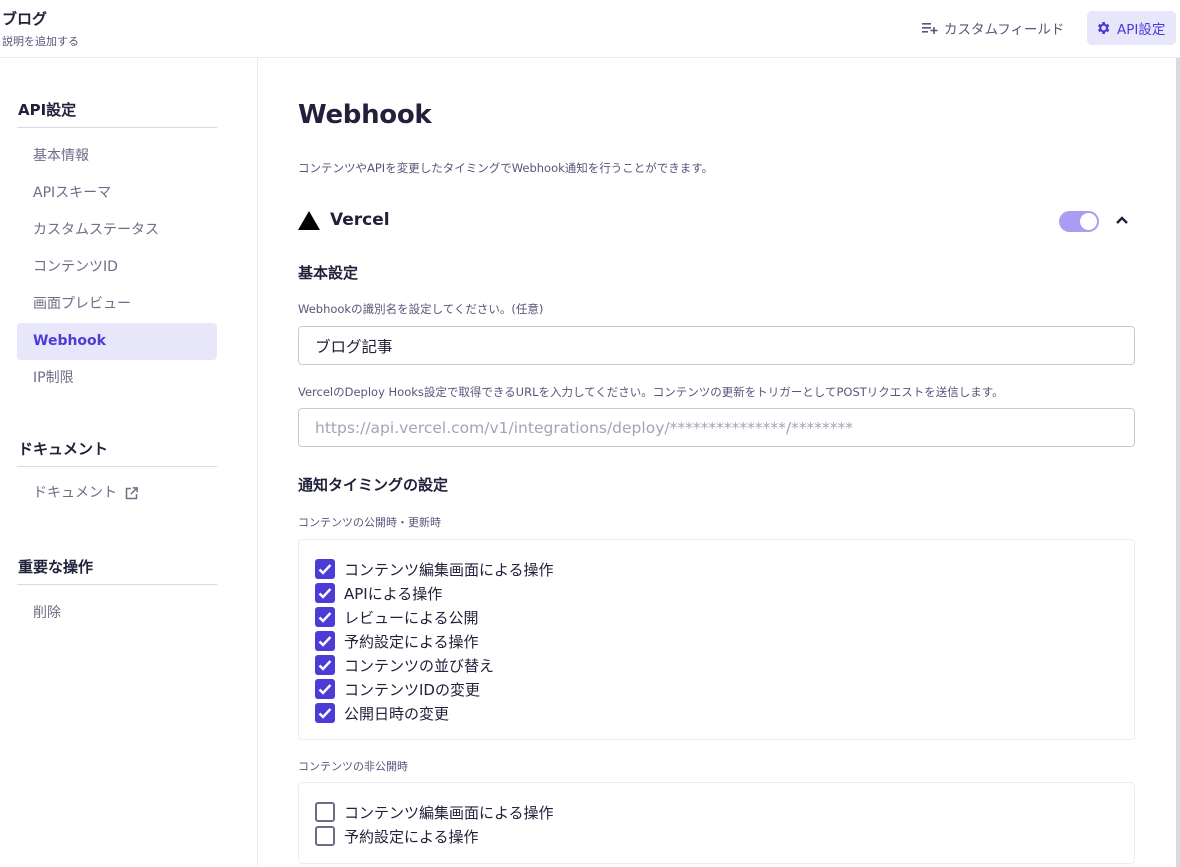 Image resolution: width=1180 pixels, height=867 pixels. I want to click on page-description: コンテンツやAPIを変更したタイミングでWebhook通知を行うことができます。, so click(506, 168).